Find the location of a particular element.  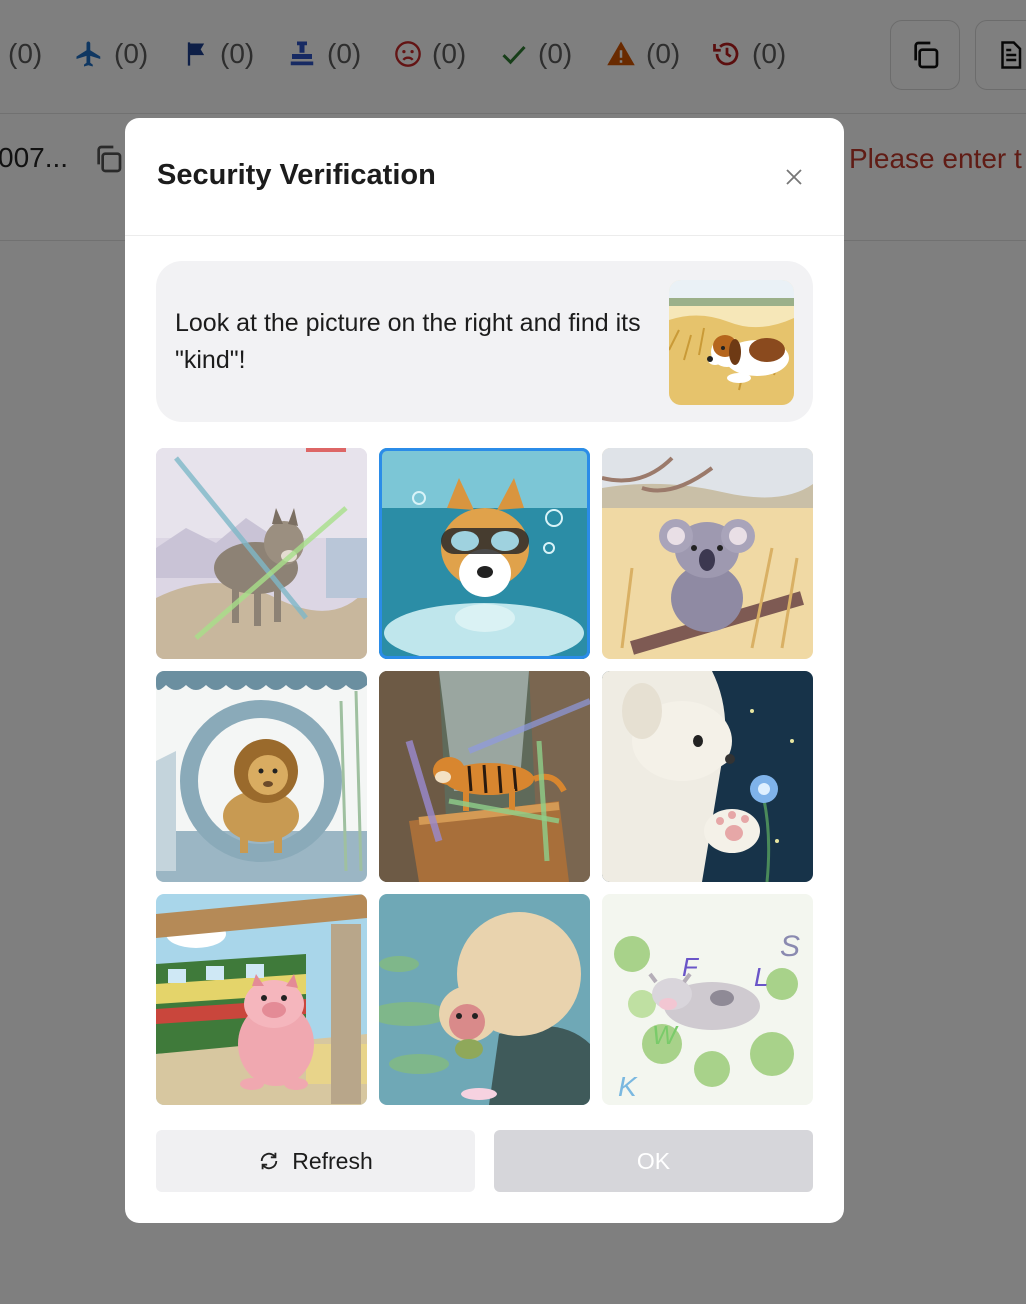

captcha-tile-wolf is located at coordinates (261, 553).